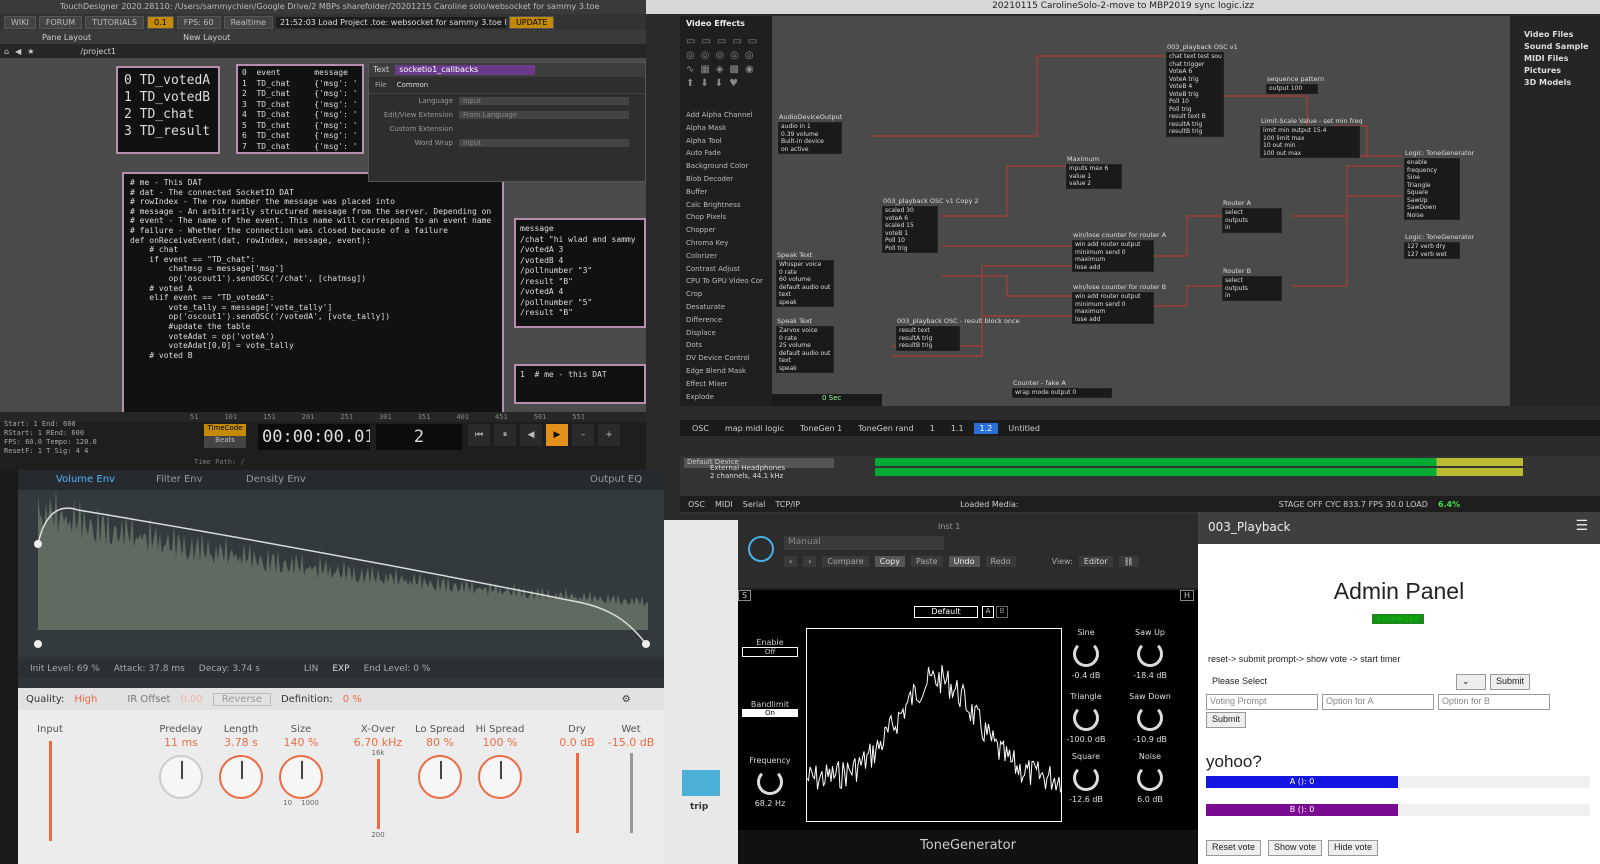 This screenshot has width=1600, height=864. I want to click on preset-menu: Manual, so click(864, 543).